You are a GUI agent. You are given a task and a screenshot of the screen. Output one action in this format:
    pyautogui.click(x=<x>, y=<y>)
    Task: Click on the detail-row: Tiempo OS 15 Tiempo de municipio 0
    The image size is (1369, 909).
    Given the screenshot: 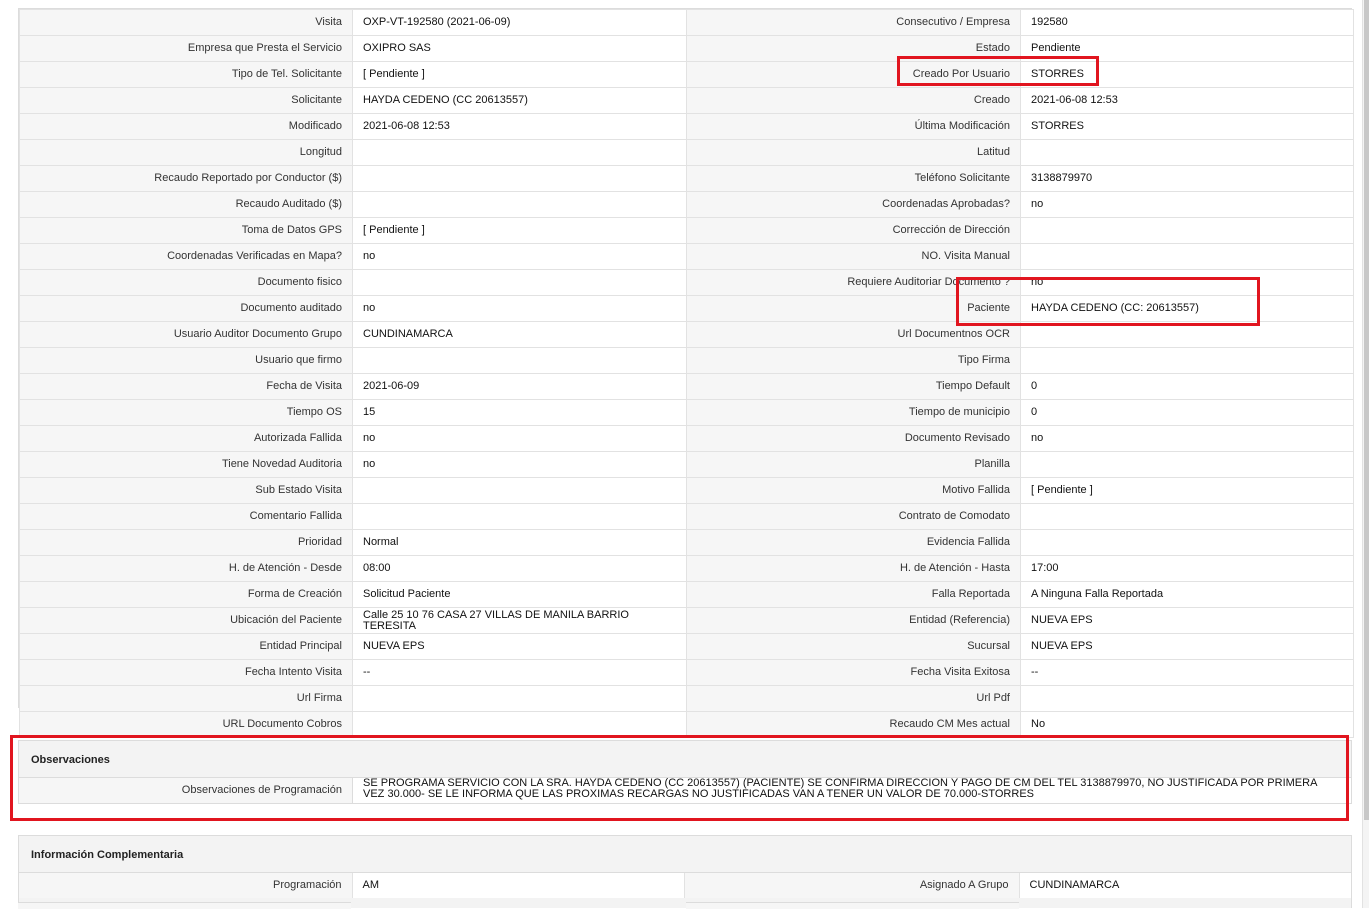 What is the action you would take?
    pyautogui.click(x=686, y=412)
    